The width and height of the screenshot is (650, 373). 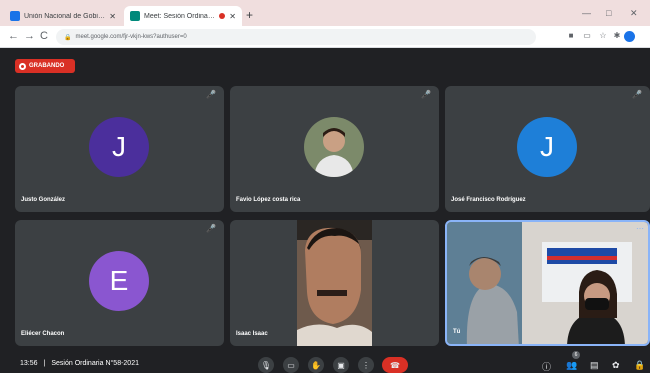 What do you see at coordinates (457, 332) in the screenshot?
I see `participant-name: Tú` at bounding box center [457, 332].